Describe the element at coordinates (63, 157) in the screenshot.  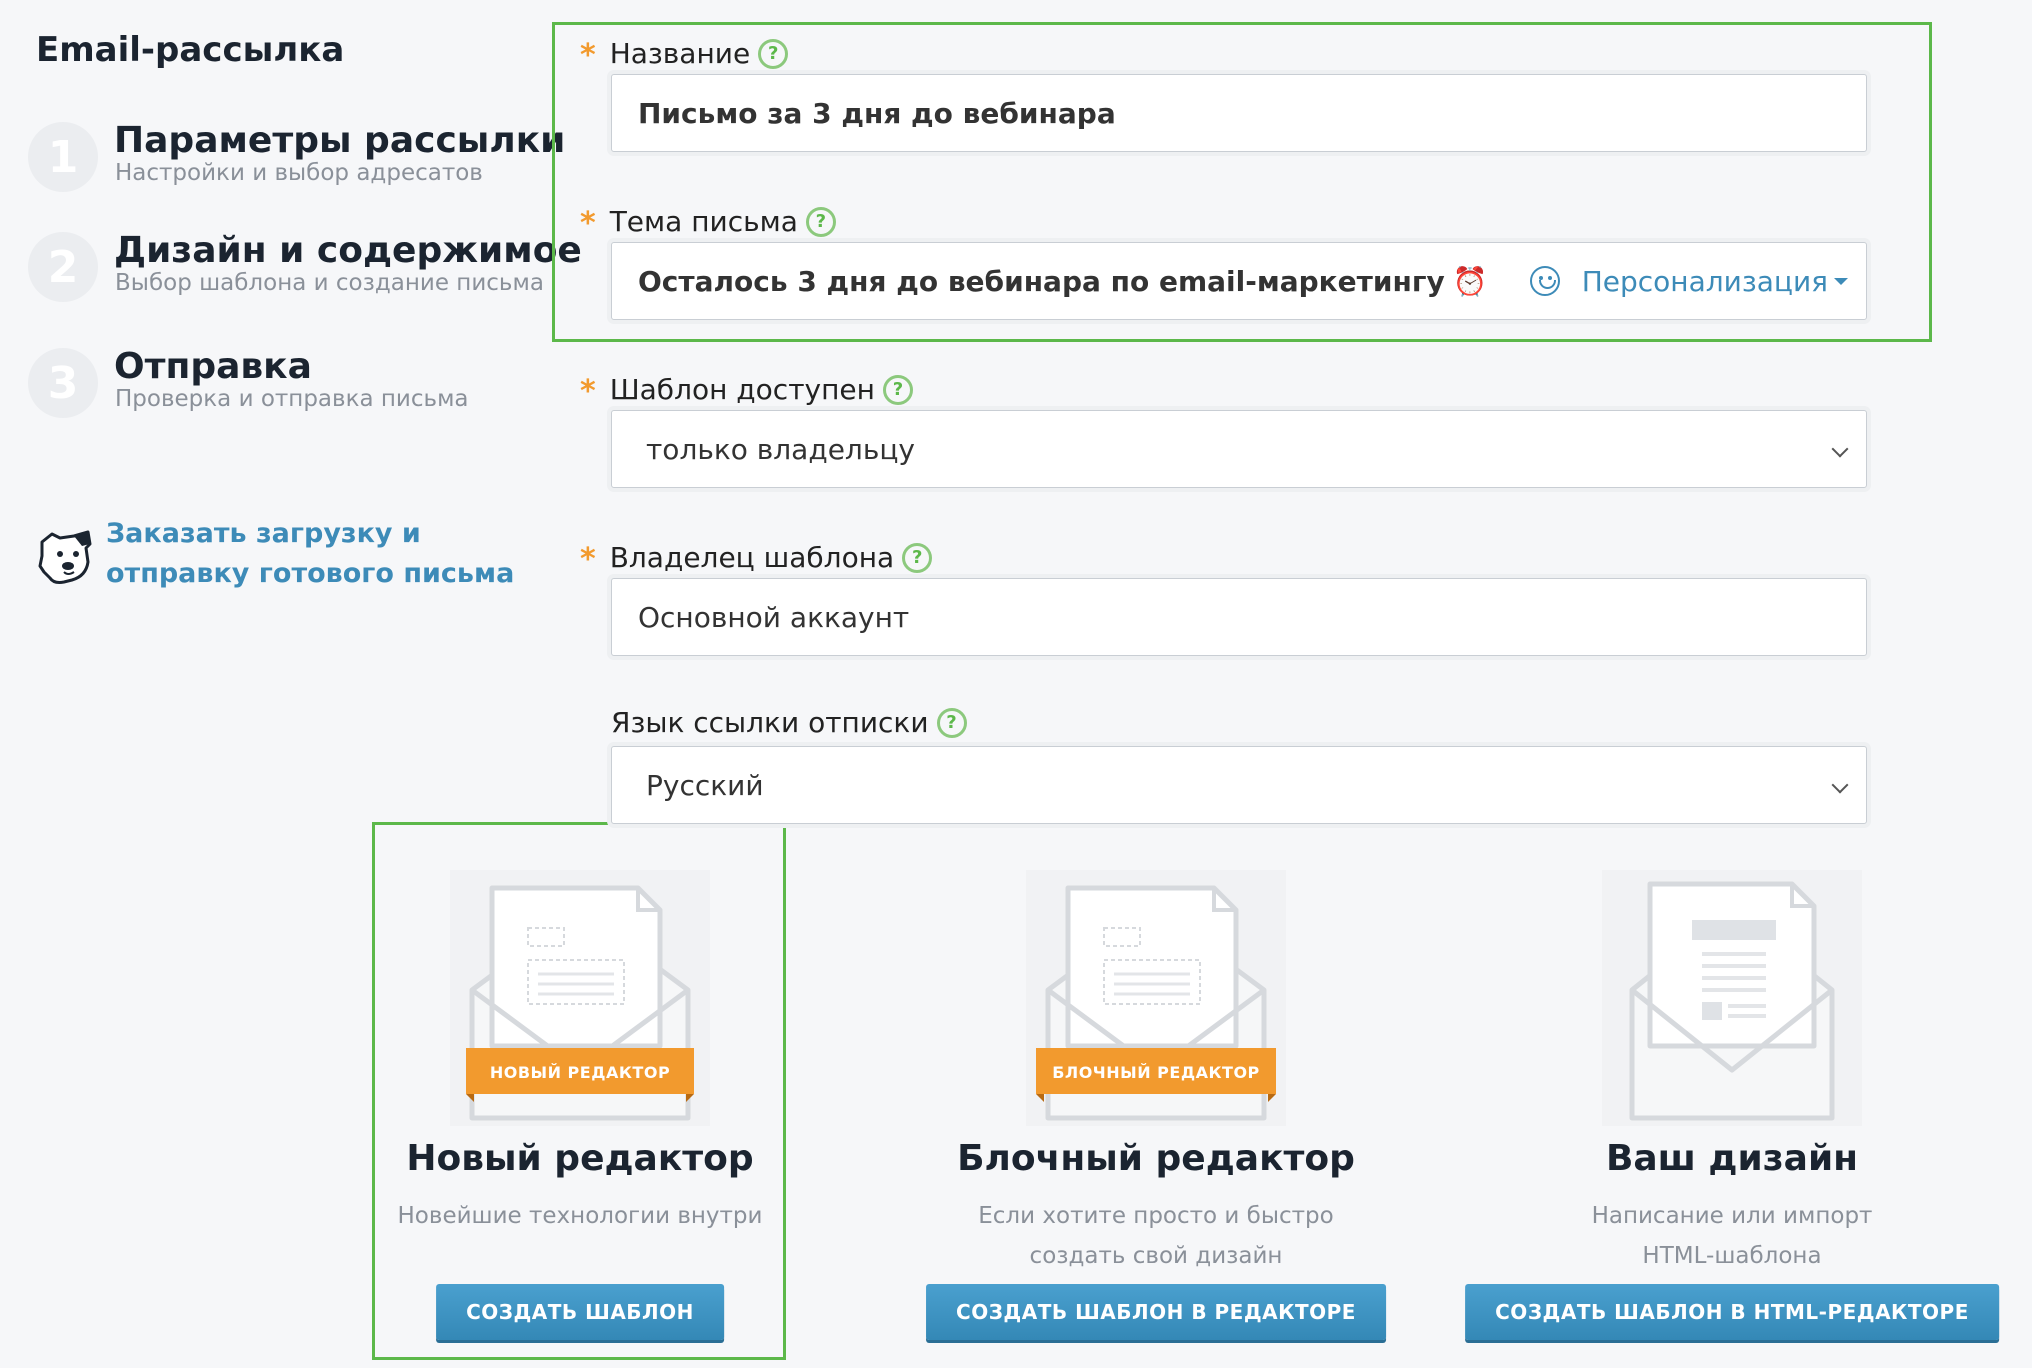
I see `step-number: 1` at that location.